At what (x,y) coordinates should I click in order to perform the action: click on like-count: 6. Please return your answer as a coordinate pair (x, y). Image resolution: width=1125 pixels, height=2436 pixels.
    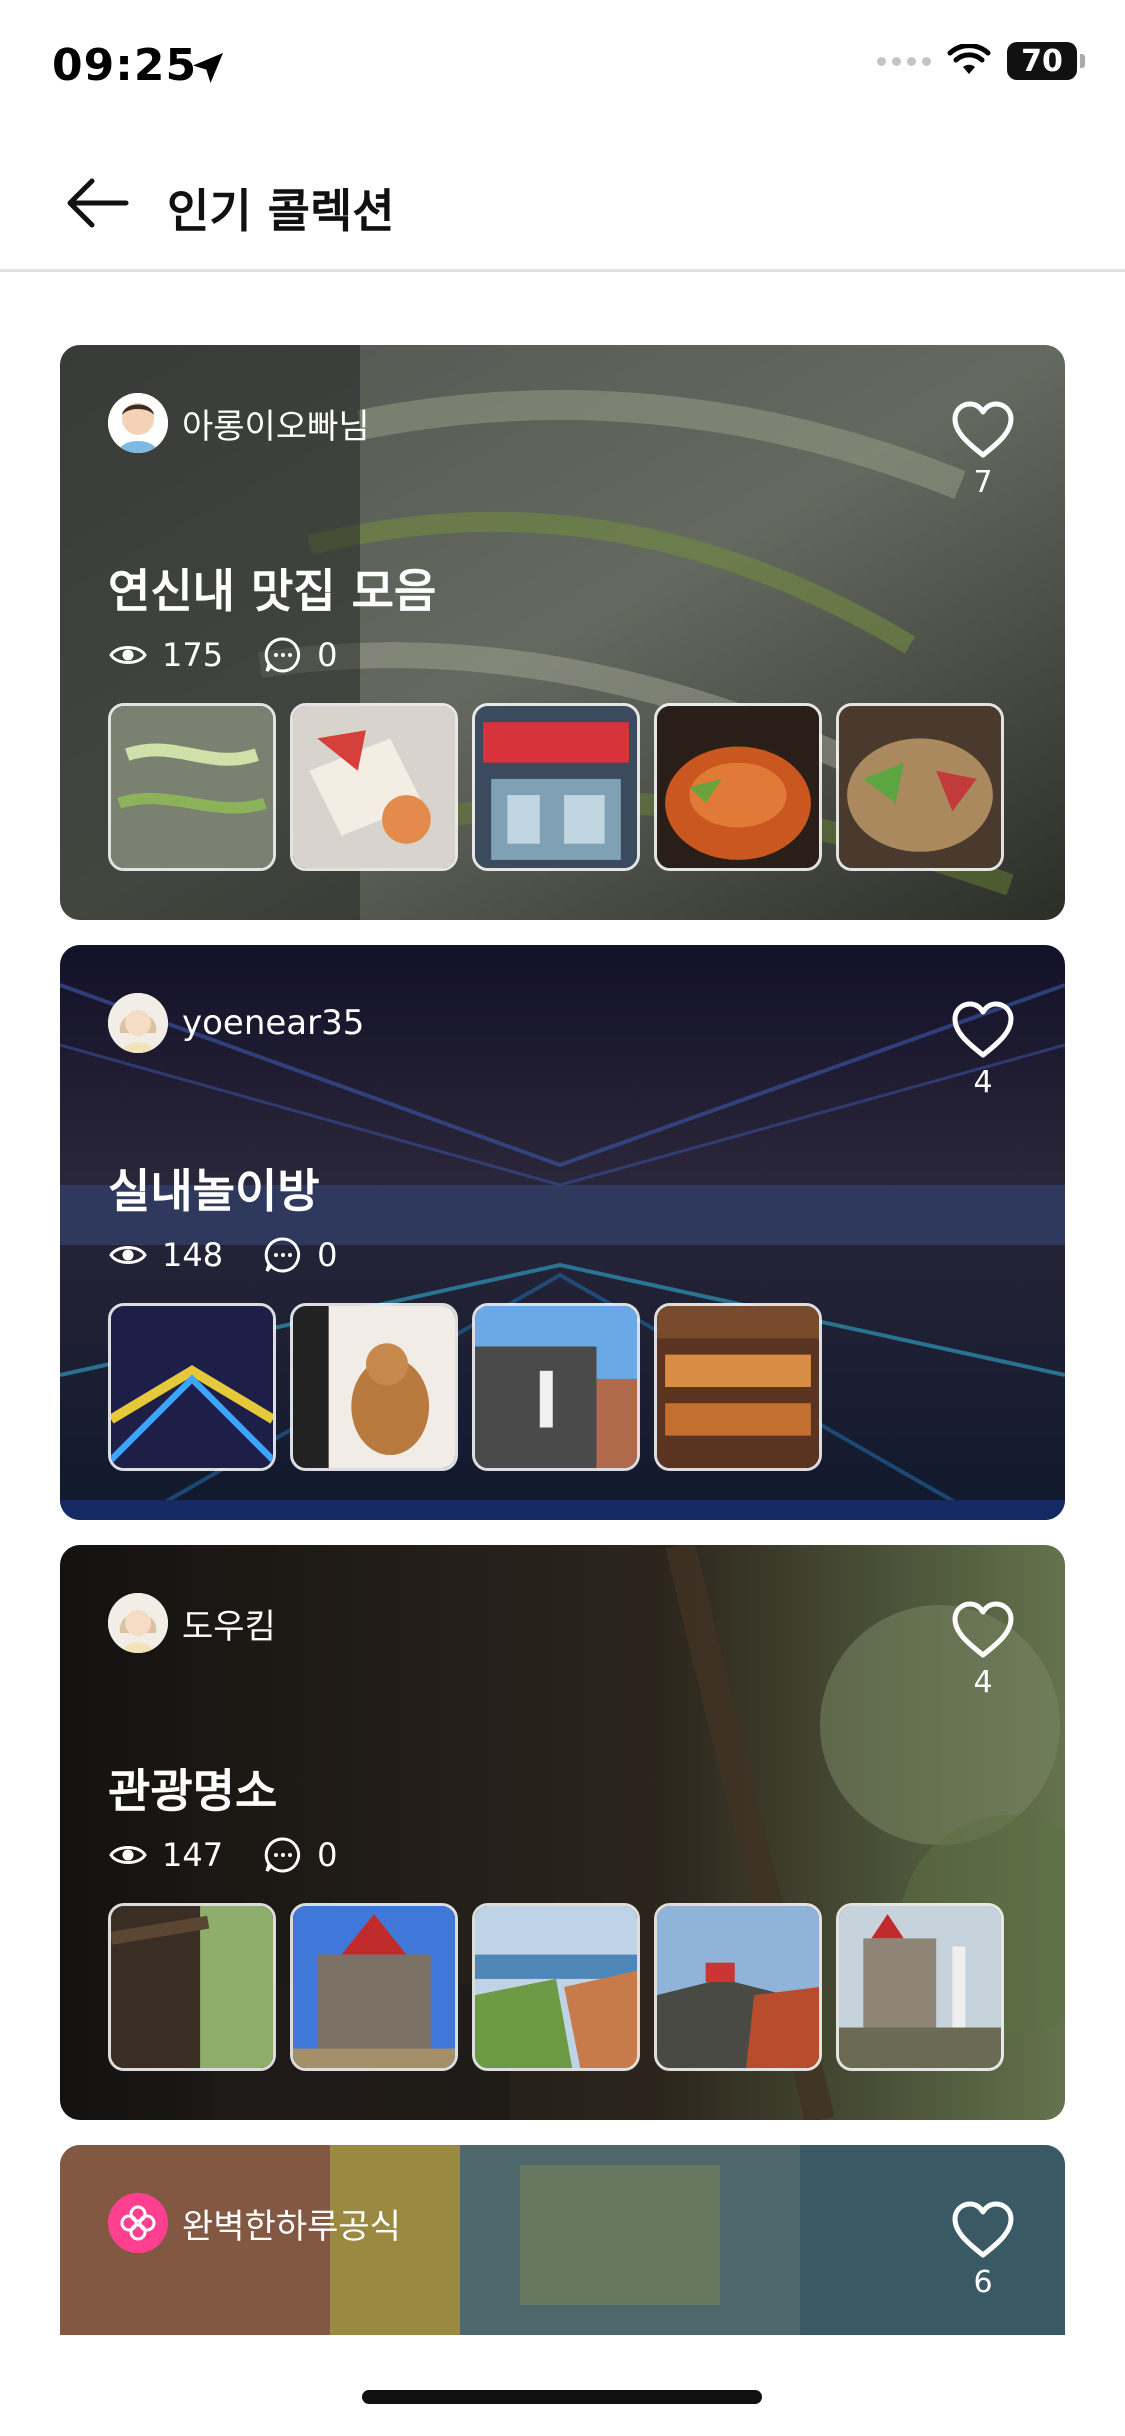
    Looking at the image, I should click on (983, 2282).